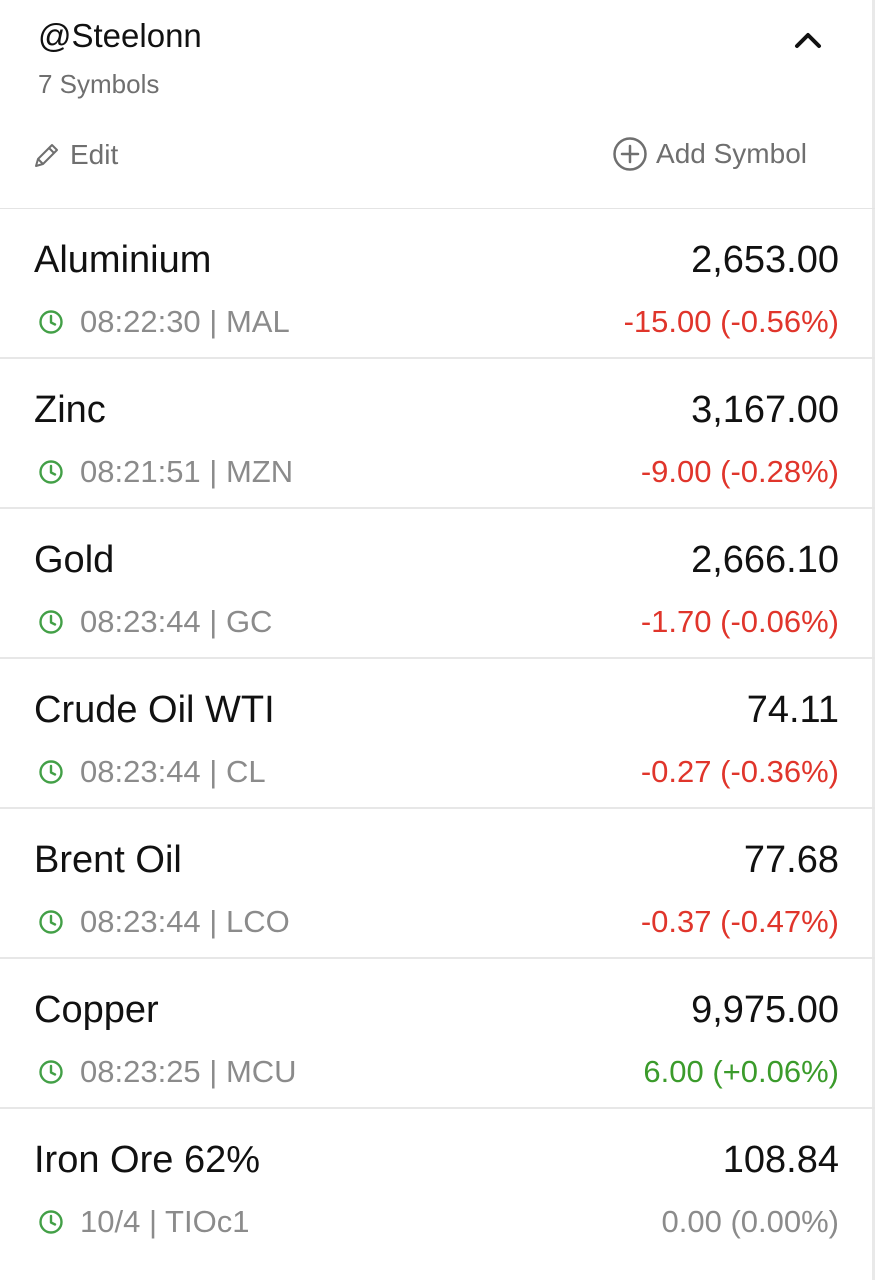 The image size is (875, 1280). Describe the element at coordinates (94, 154) in the screenshot. I see `edit-label: Edit` at that location.